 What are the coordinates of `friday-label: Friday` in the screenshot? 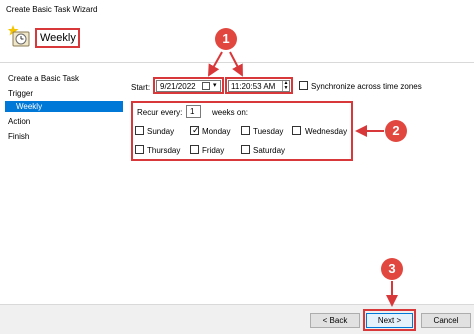 It's located at (213, 150).